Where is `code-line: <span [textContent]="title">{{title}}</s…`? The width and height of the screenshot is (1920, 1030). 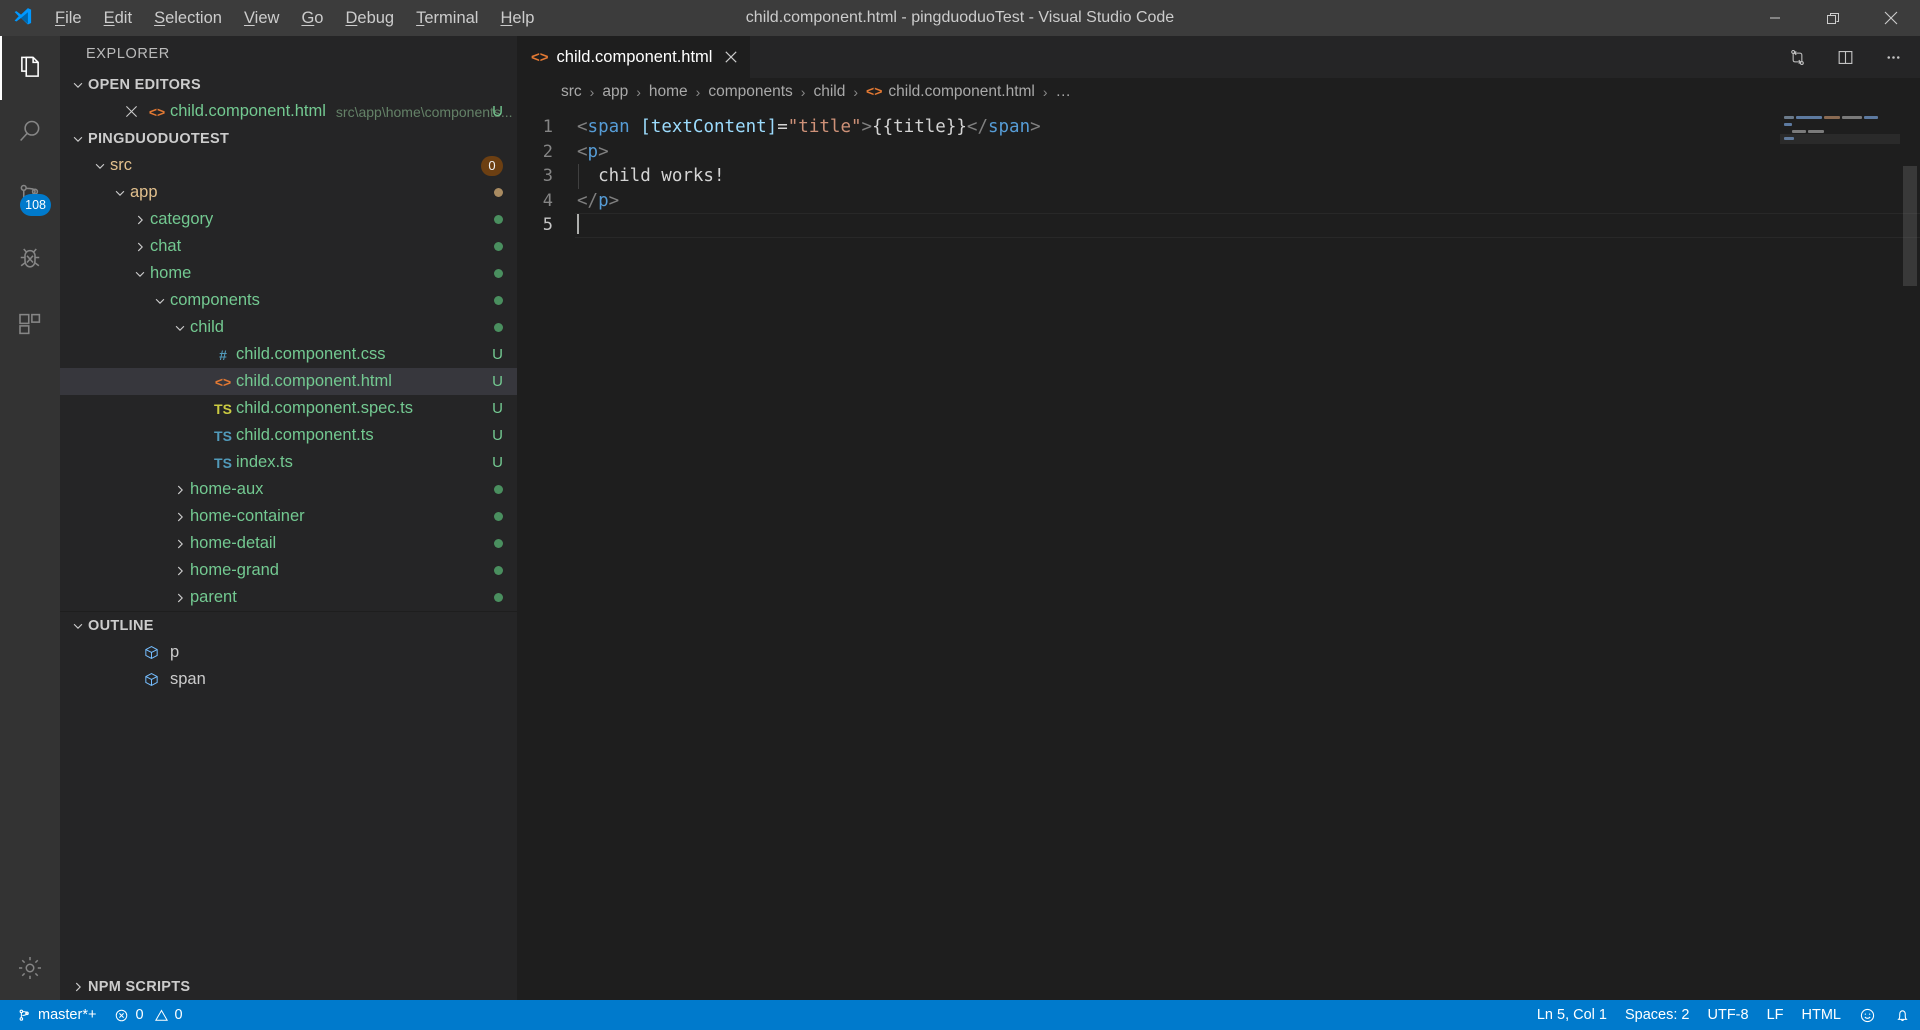
code-line: <span [textContent]="title">{{title}}</s… is located at coordinates (1247, 127).